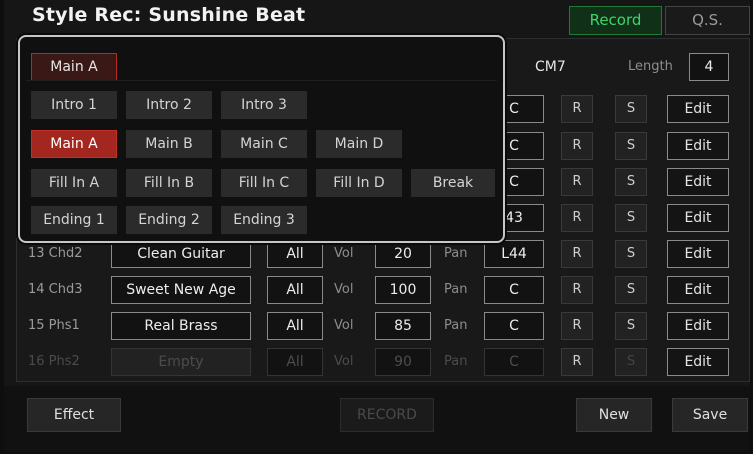 This screenshot has width=753, height=454. Describe the element at coordinates (615, 20) in the screenshot. I see `tab-record: Record` at that location.